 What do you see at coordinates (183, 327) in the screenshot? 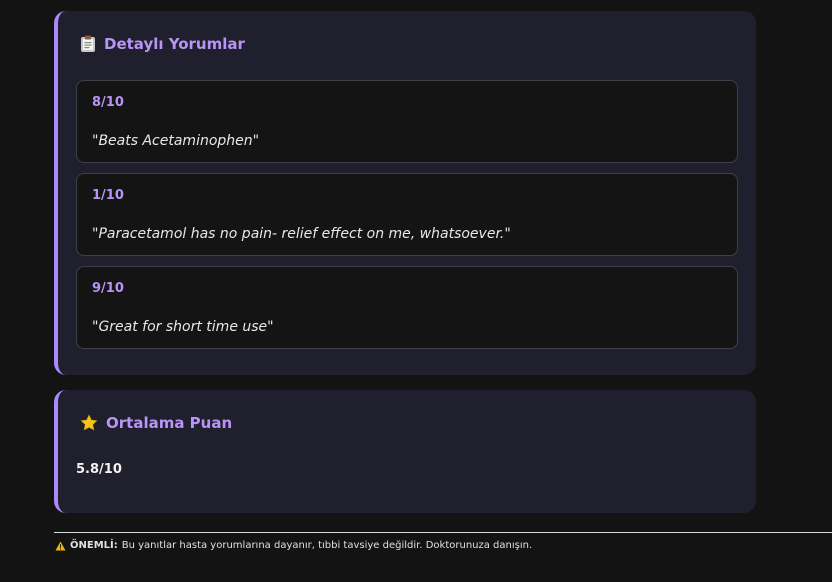
I see `review-comment: "Great for short time use"` at bounding box center [183, 327].